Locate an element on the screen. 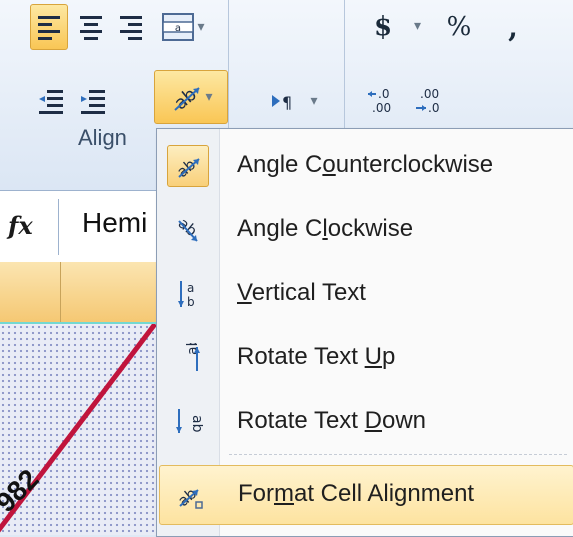 Image resolution: width=573 pixels, height=537 pixels. increase-decimal-button: .0 .00 is located at coordinates (383, 101).